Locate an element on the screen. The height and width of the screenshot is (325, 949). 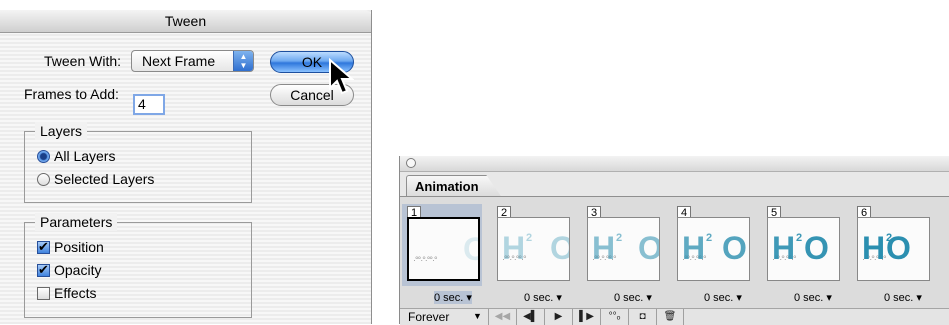
next-frame-button: ▌▶ is located at coordinates (586, 317).